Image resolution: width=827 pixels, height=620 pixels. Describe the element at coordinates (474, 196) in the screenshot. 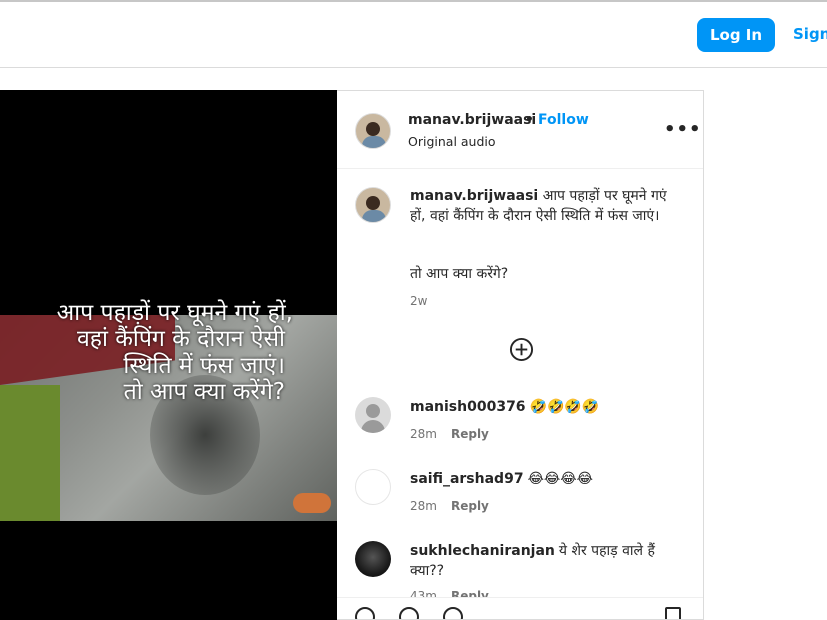

I see `caption-username: manav.brijwaasi` at that location.